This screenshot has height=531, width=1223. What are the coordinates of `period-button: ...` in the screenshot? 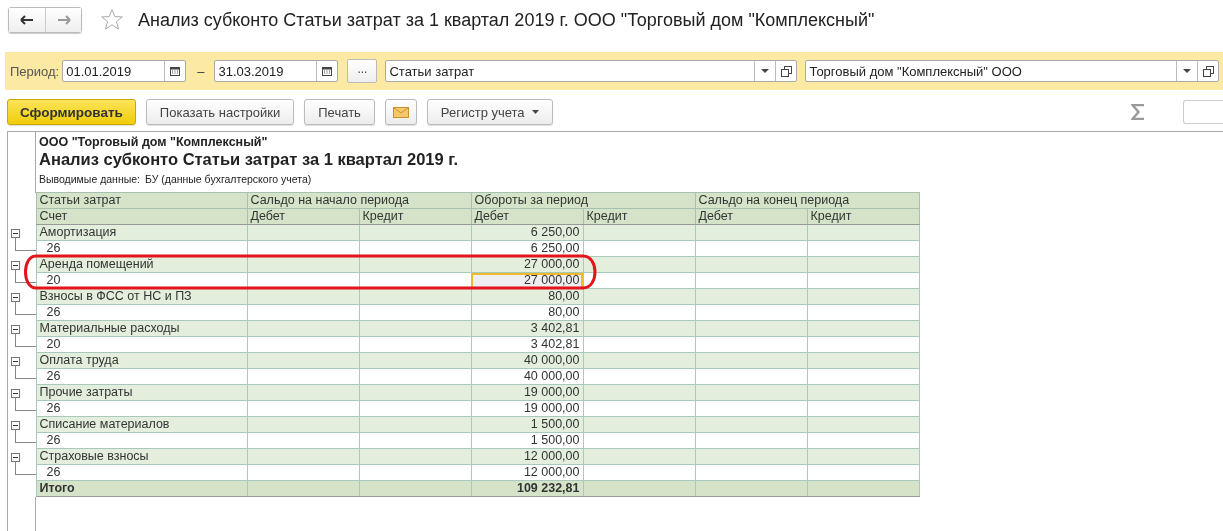 It's located at (362, 71).